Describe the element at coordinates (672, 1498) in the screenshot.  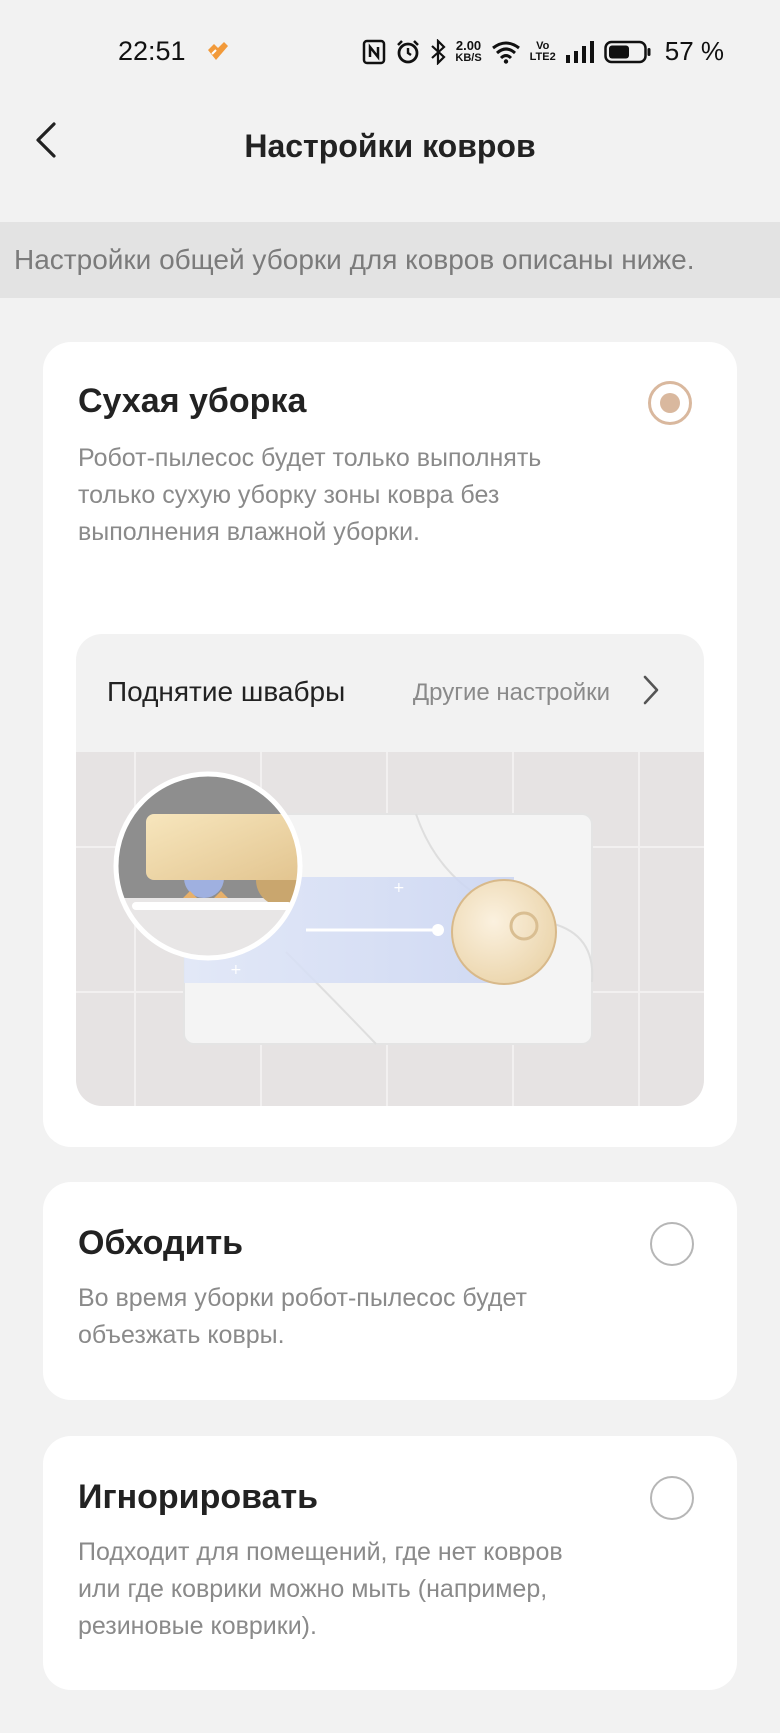
I see `ignore-radio` at that location.